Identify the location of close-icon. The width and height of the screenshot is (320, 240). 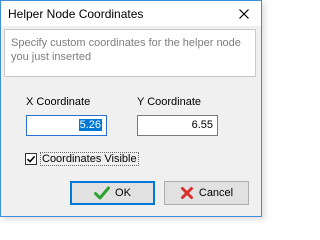
(244, 13).